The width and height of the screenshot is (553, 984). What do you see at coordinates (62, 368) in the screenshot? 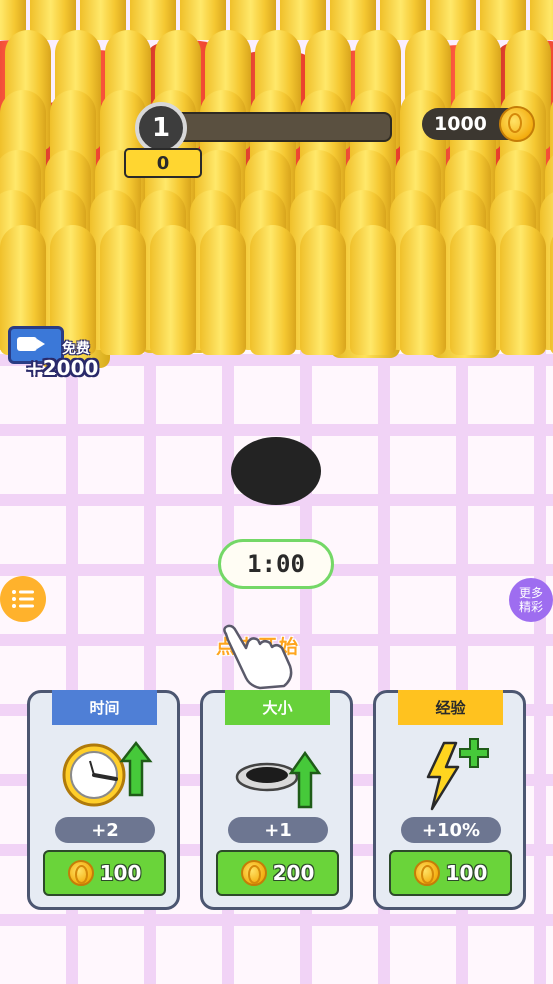
I see `ad-reward-amount: +2000` at bounding box center [62, 368].